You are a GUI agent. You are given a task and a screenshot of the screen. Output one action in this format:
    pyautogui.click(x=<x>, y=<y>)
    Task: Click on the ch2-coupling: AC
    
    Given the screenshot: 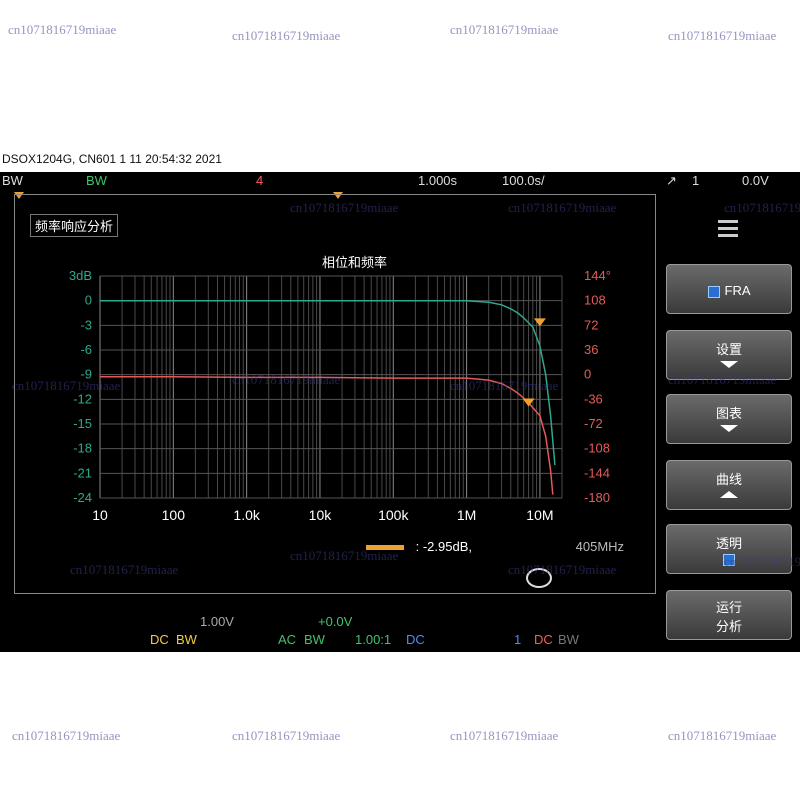 What is the action you would take?
    pyautogui.click(x=287, y=639)
    